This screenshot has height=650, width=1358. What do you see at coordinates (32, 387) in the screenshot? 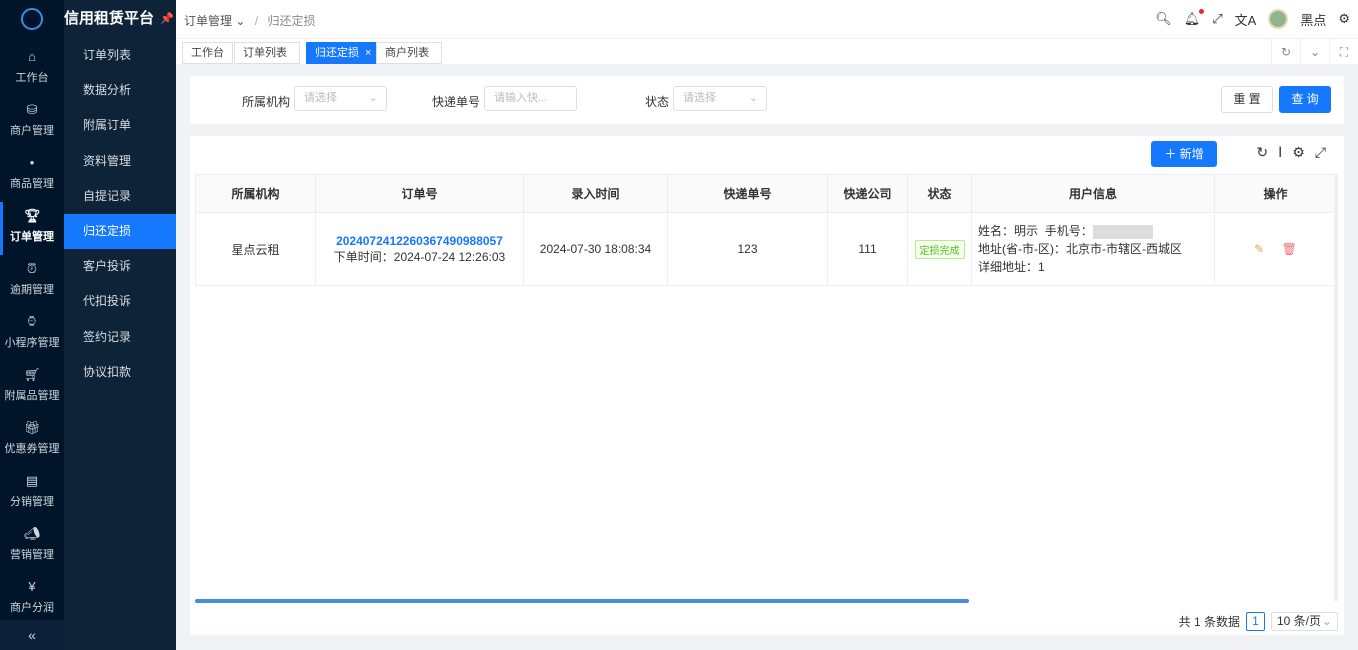
I see `rail-item: 🛒︎ 附属品管理` at bounding box center [32, 387].